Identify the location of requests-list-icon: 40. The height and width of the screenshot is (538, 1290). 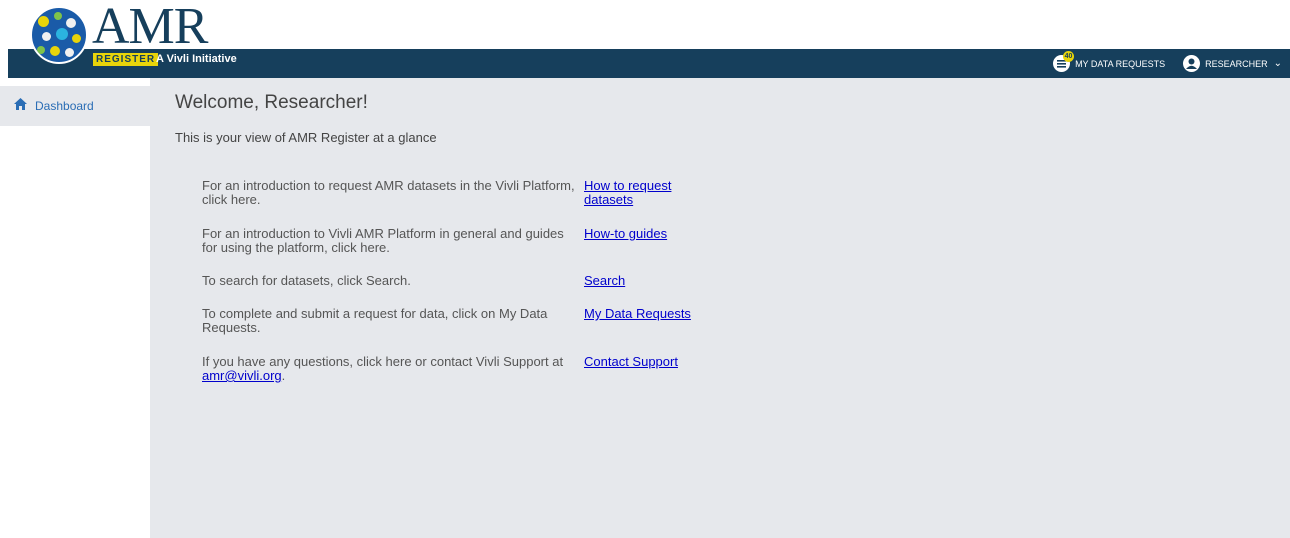
(1064, 61).